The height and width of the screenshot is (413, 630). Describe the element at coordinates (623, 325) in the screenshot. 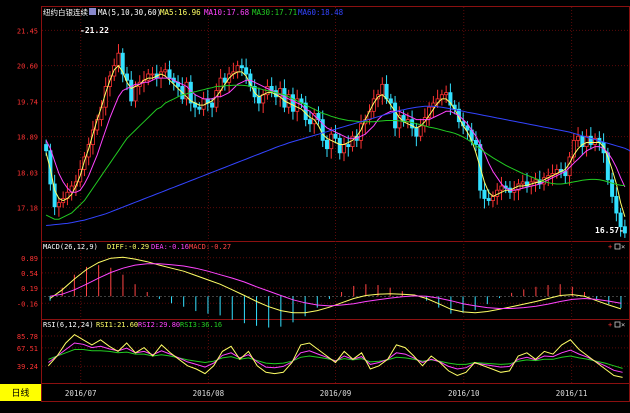

I see `rsi-close-icon: ×` at that location.